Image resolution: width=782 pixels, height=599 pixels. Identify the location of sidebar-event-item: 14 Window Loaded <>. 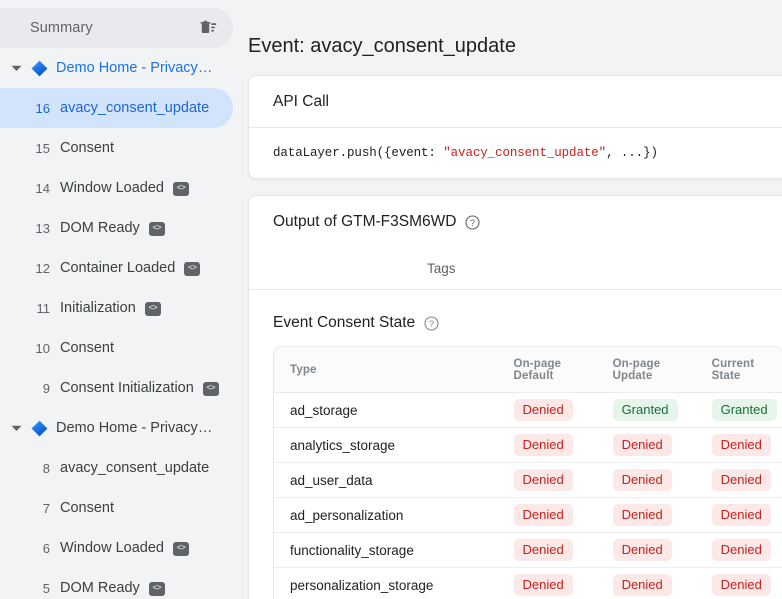
(116, 188).